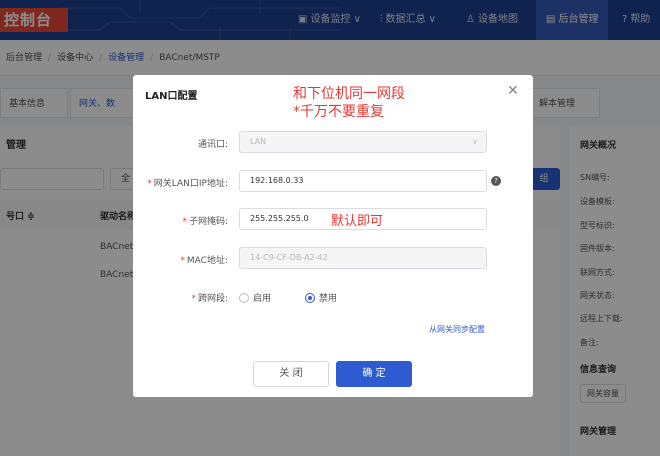  What do you see at coordinates (363, 258) in the screenshot?
I see `mac-input: 14-C9-CF-DB-A2-42` at bounding box center [363, 258].